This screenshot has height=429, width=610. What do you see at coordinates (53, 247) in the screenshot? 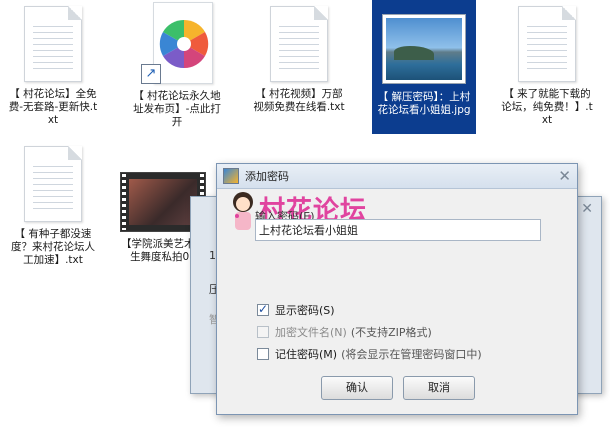
I see `file-label: 【 有种子都没速度？来村花论坛人工加速】.txt` at bounding box center [53, 247].